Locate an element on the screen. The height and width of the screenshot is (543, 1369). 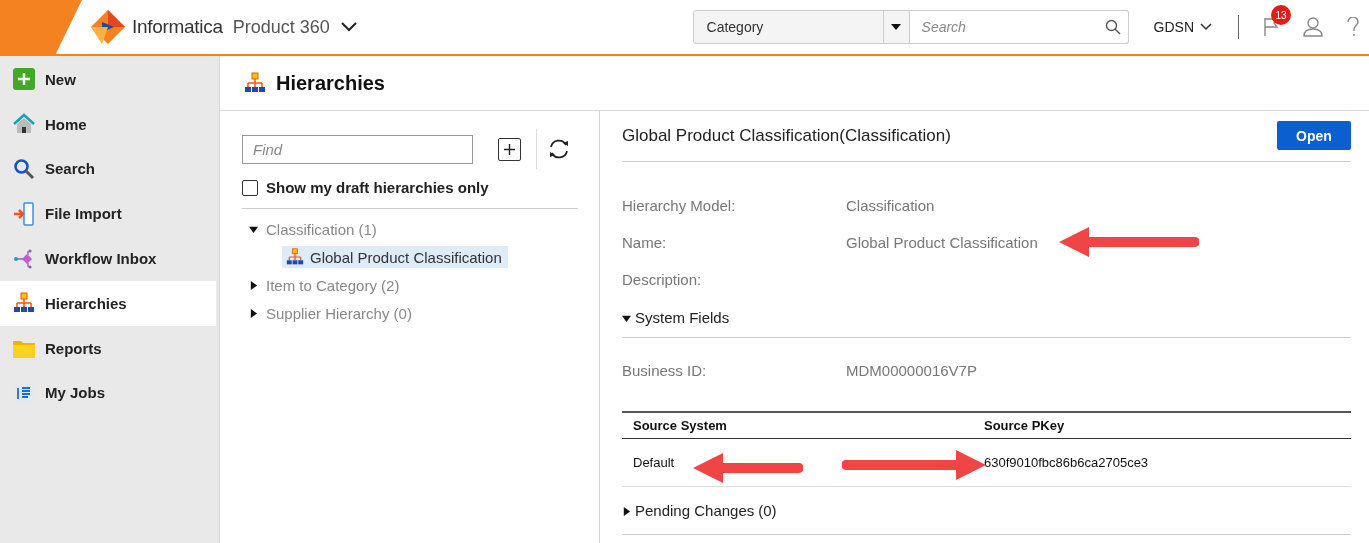
notification-badge: 13 is located at coordinates (1281, 15).